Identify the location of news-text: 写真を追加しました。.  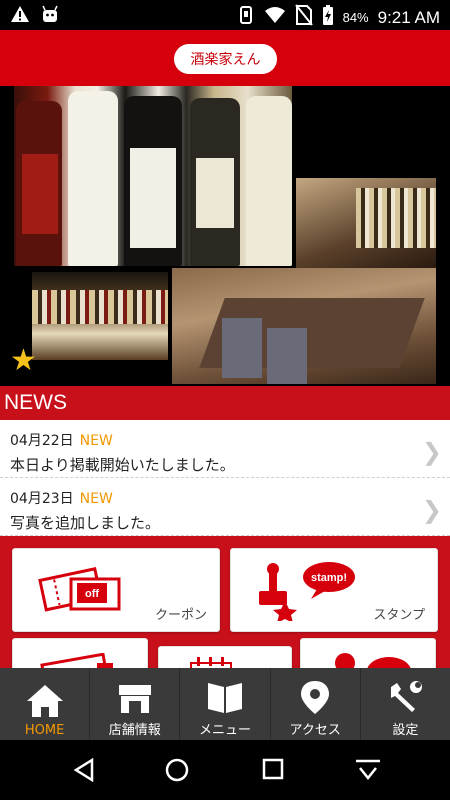
(85, 523).